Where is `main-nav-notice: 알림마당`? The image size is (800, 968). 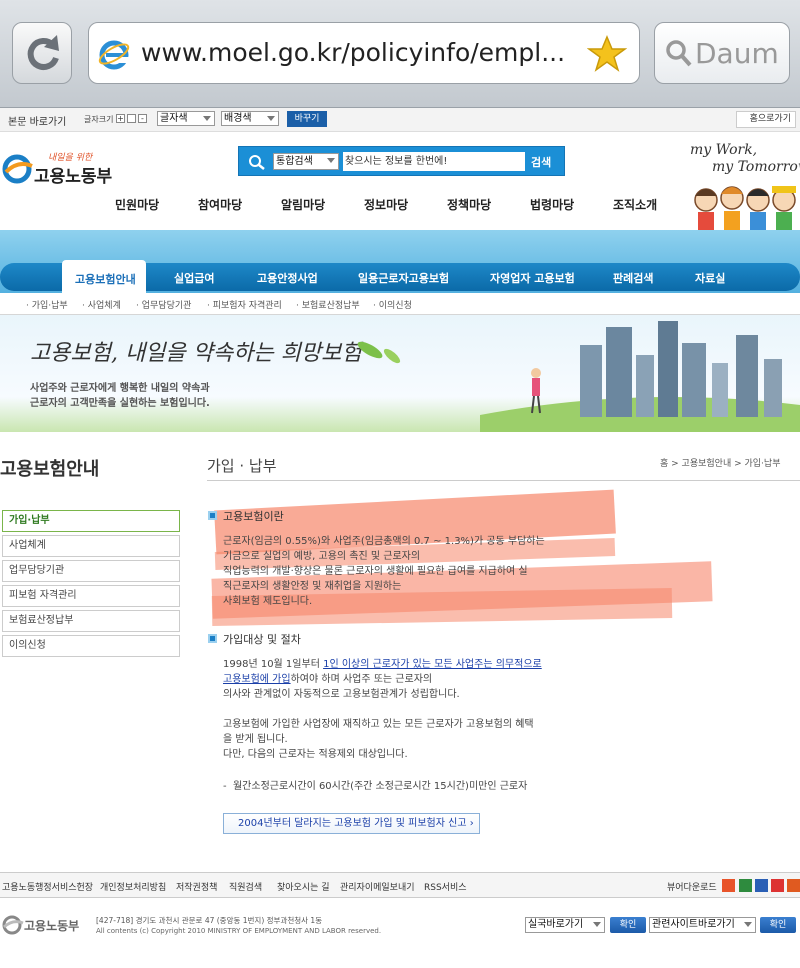 main-nav-notice: 알림마당 is located at coordinates (303, 204).